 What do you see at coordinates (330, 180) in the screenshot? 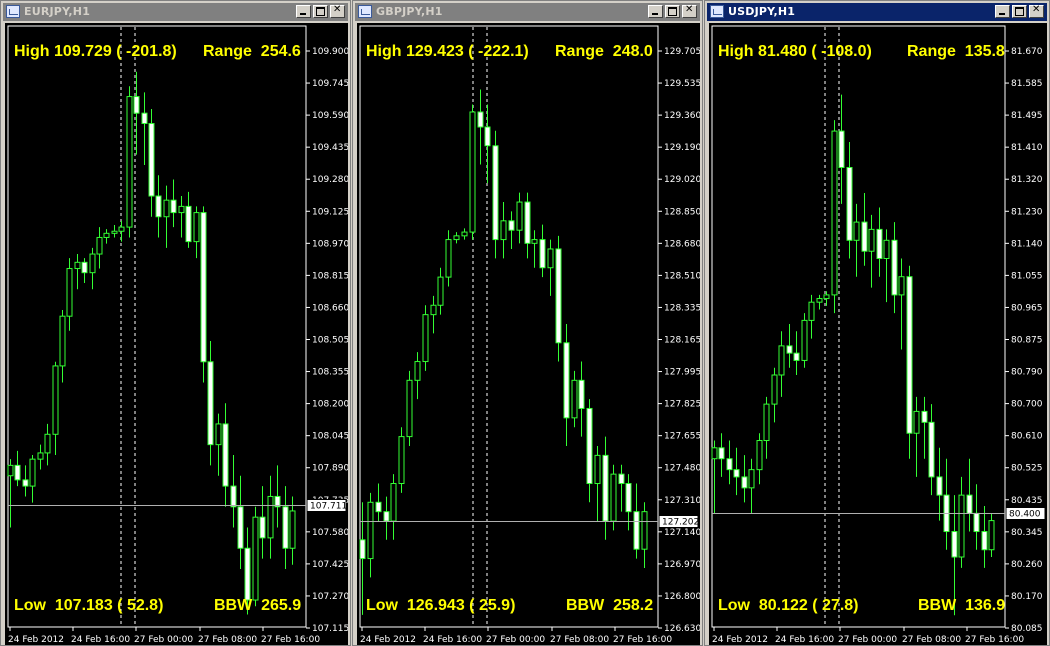
I see `price-axis-label: 109.280` at bounding box center [330, 180].